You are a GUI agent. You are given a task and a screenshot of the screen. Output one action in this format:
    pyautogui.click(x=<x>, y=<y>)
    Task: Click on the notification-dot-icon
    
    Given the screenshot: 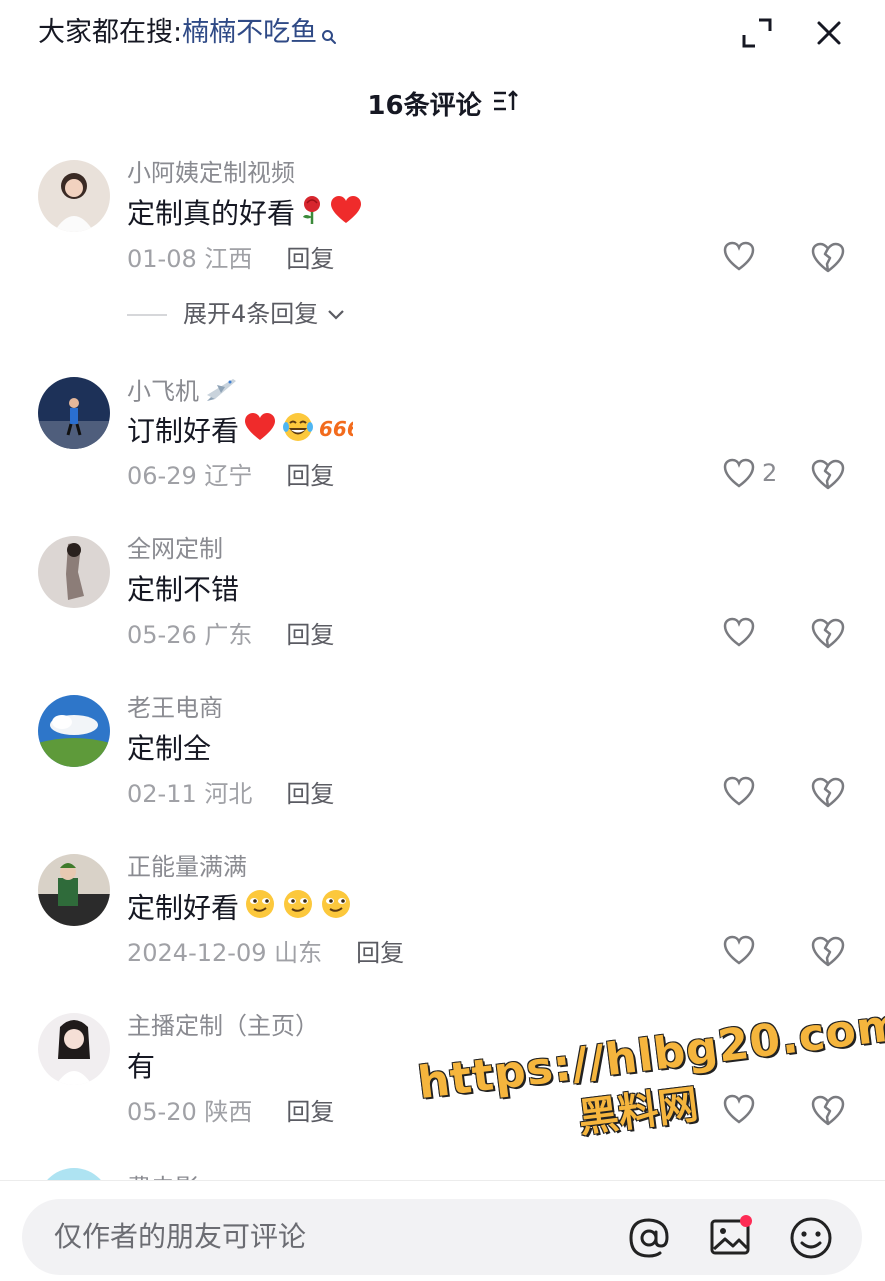 What is the action you would take?
    pyautogui.click(x=746, y=1221)
    